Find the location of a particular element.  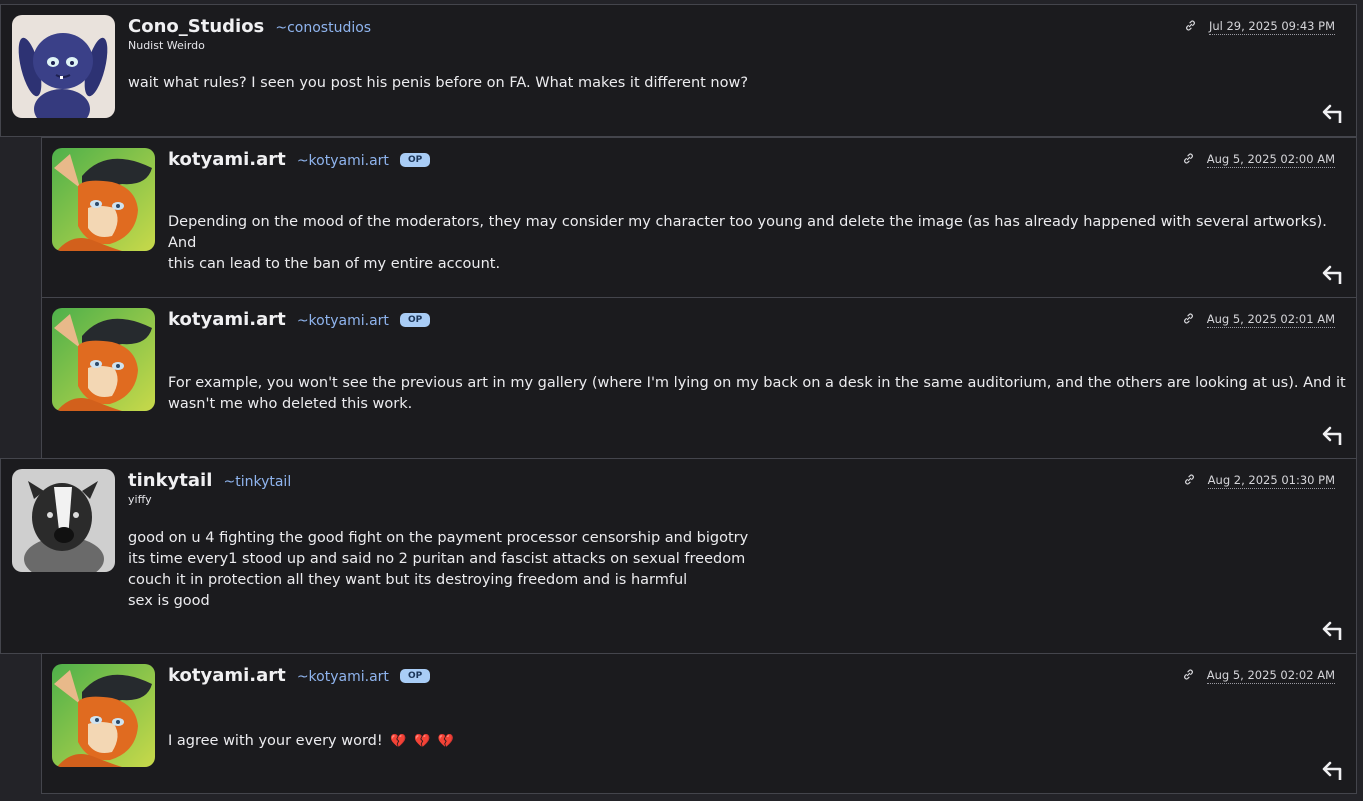

comment-header: Cono_Studios ~conostudios is located at coordinates (249, 26).